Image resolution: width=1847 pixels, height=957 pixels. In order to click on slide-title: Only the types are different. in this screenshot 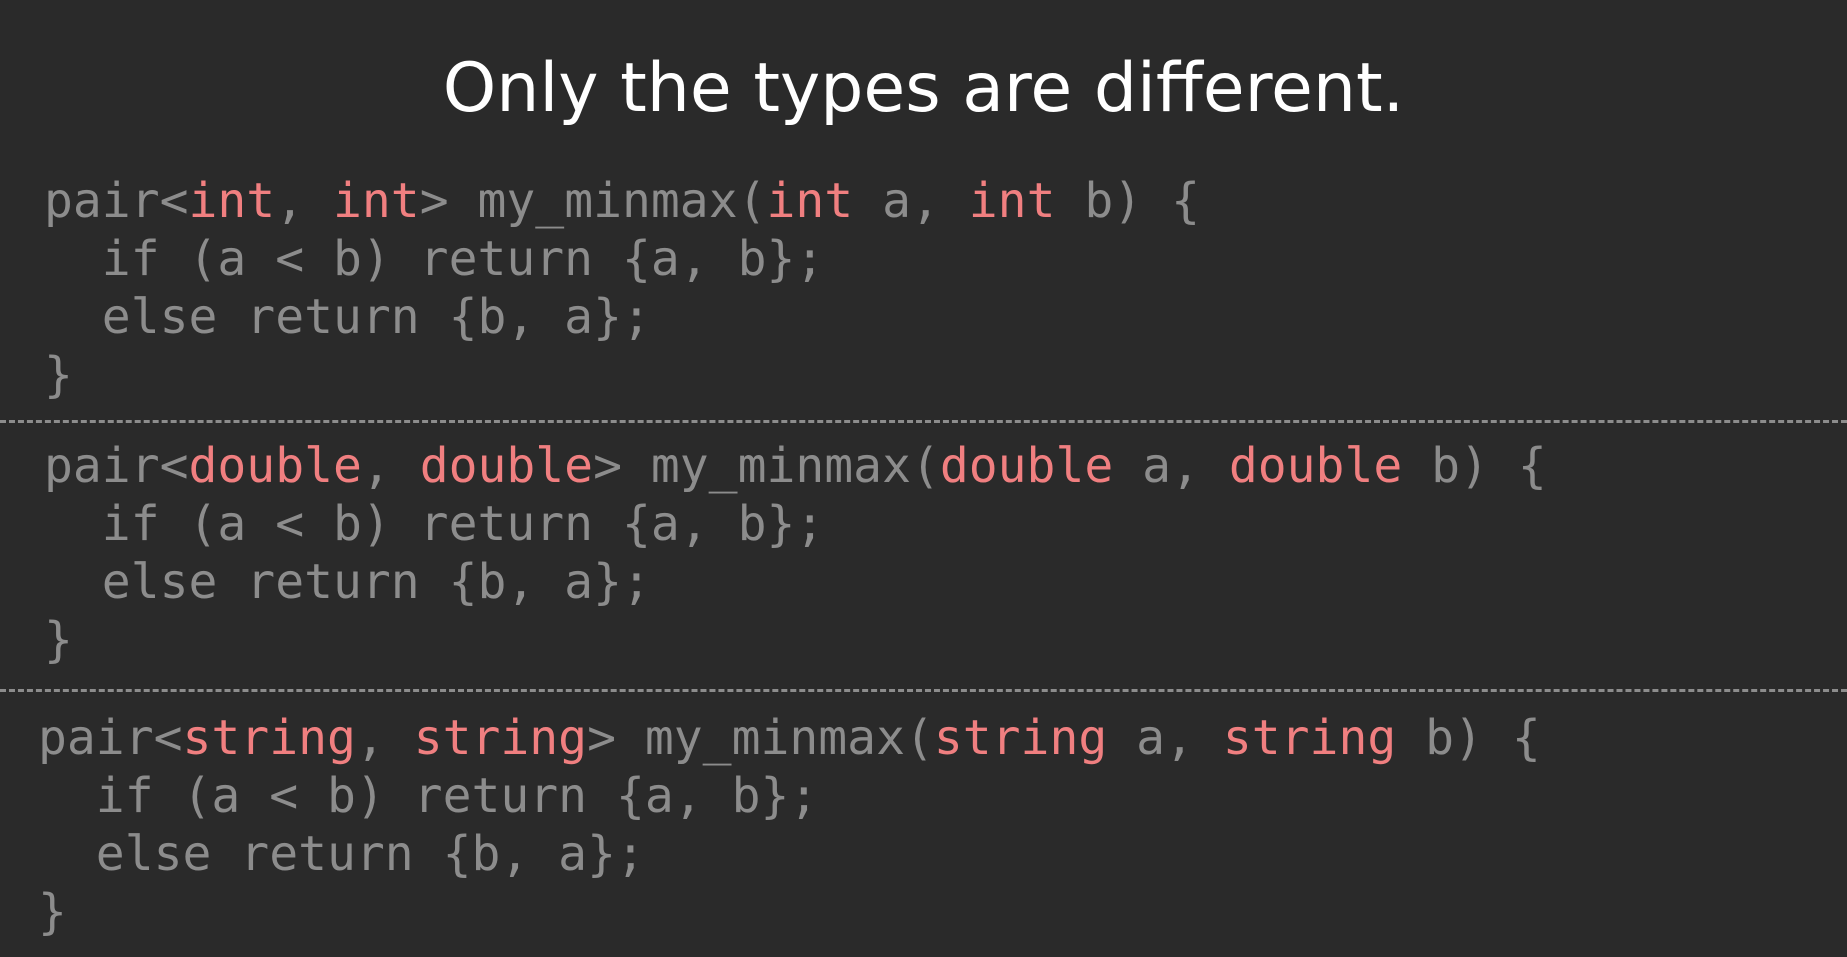, I will do `click(923, 88)`.